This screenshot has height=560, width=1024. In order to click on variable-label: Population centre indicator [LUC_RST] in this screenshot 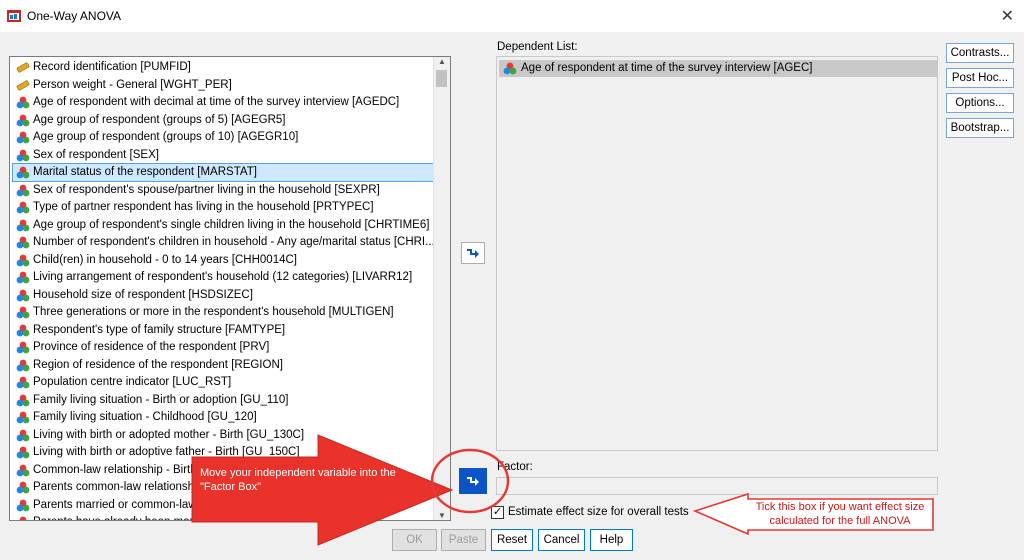, I will do `click(132, 382)`.